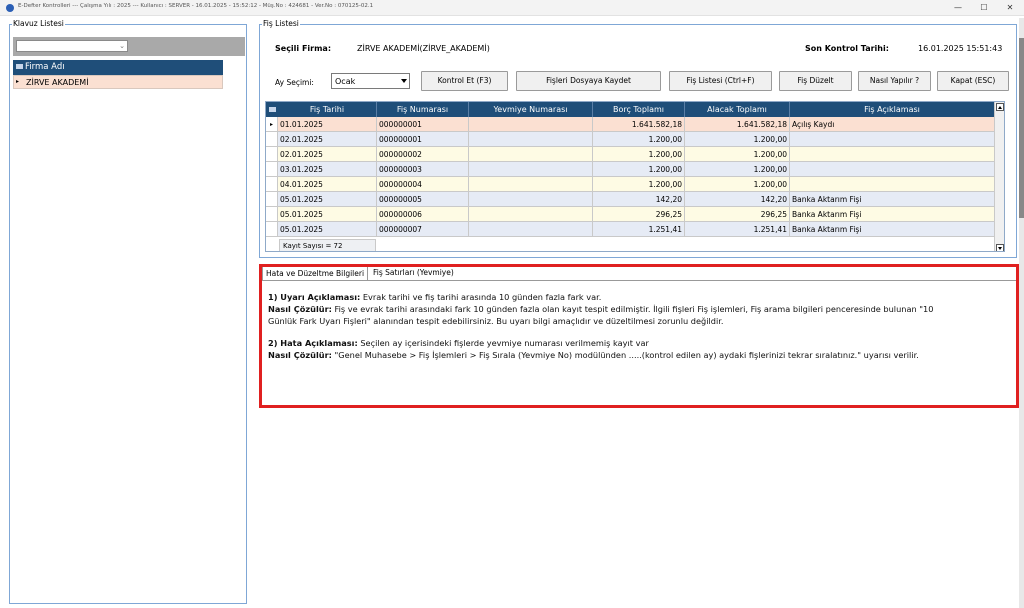 The width and height of the screenshot is (1024, 608). Describe the element at coordinates (1010, 8) in the screenshot. I see `close-button: ✕` at that location.